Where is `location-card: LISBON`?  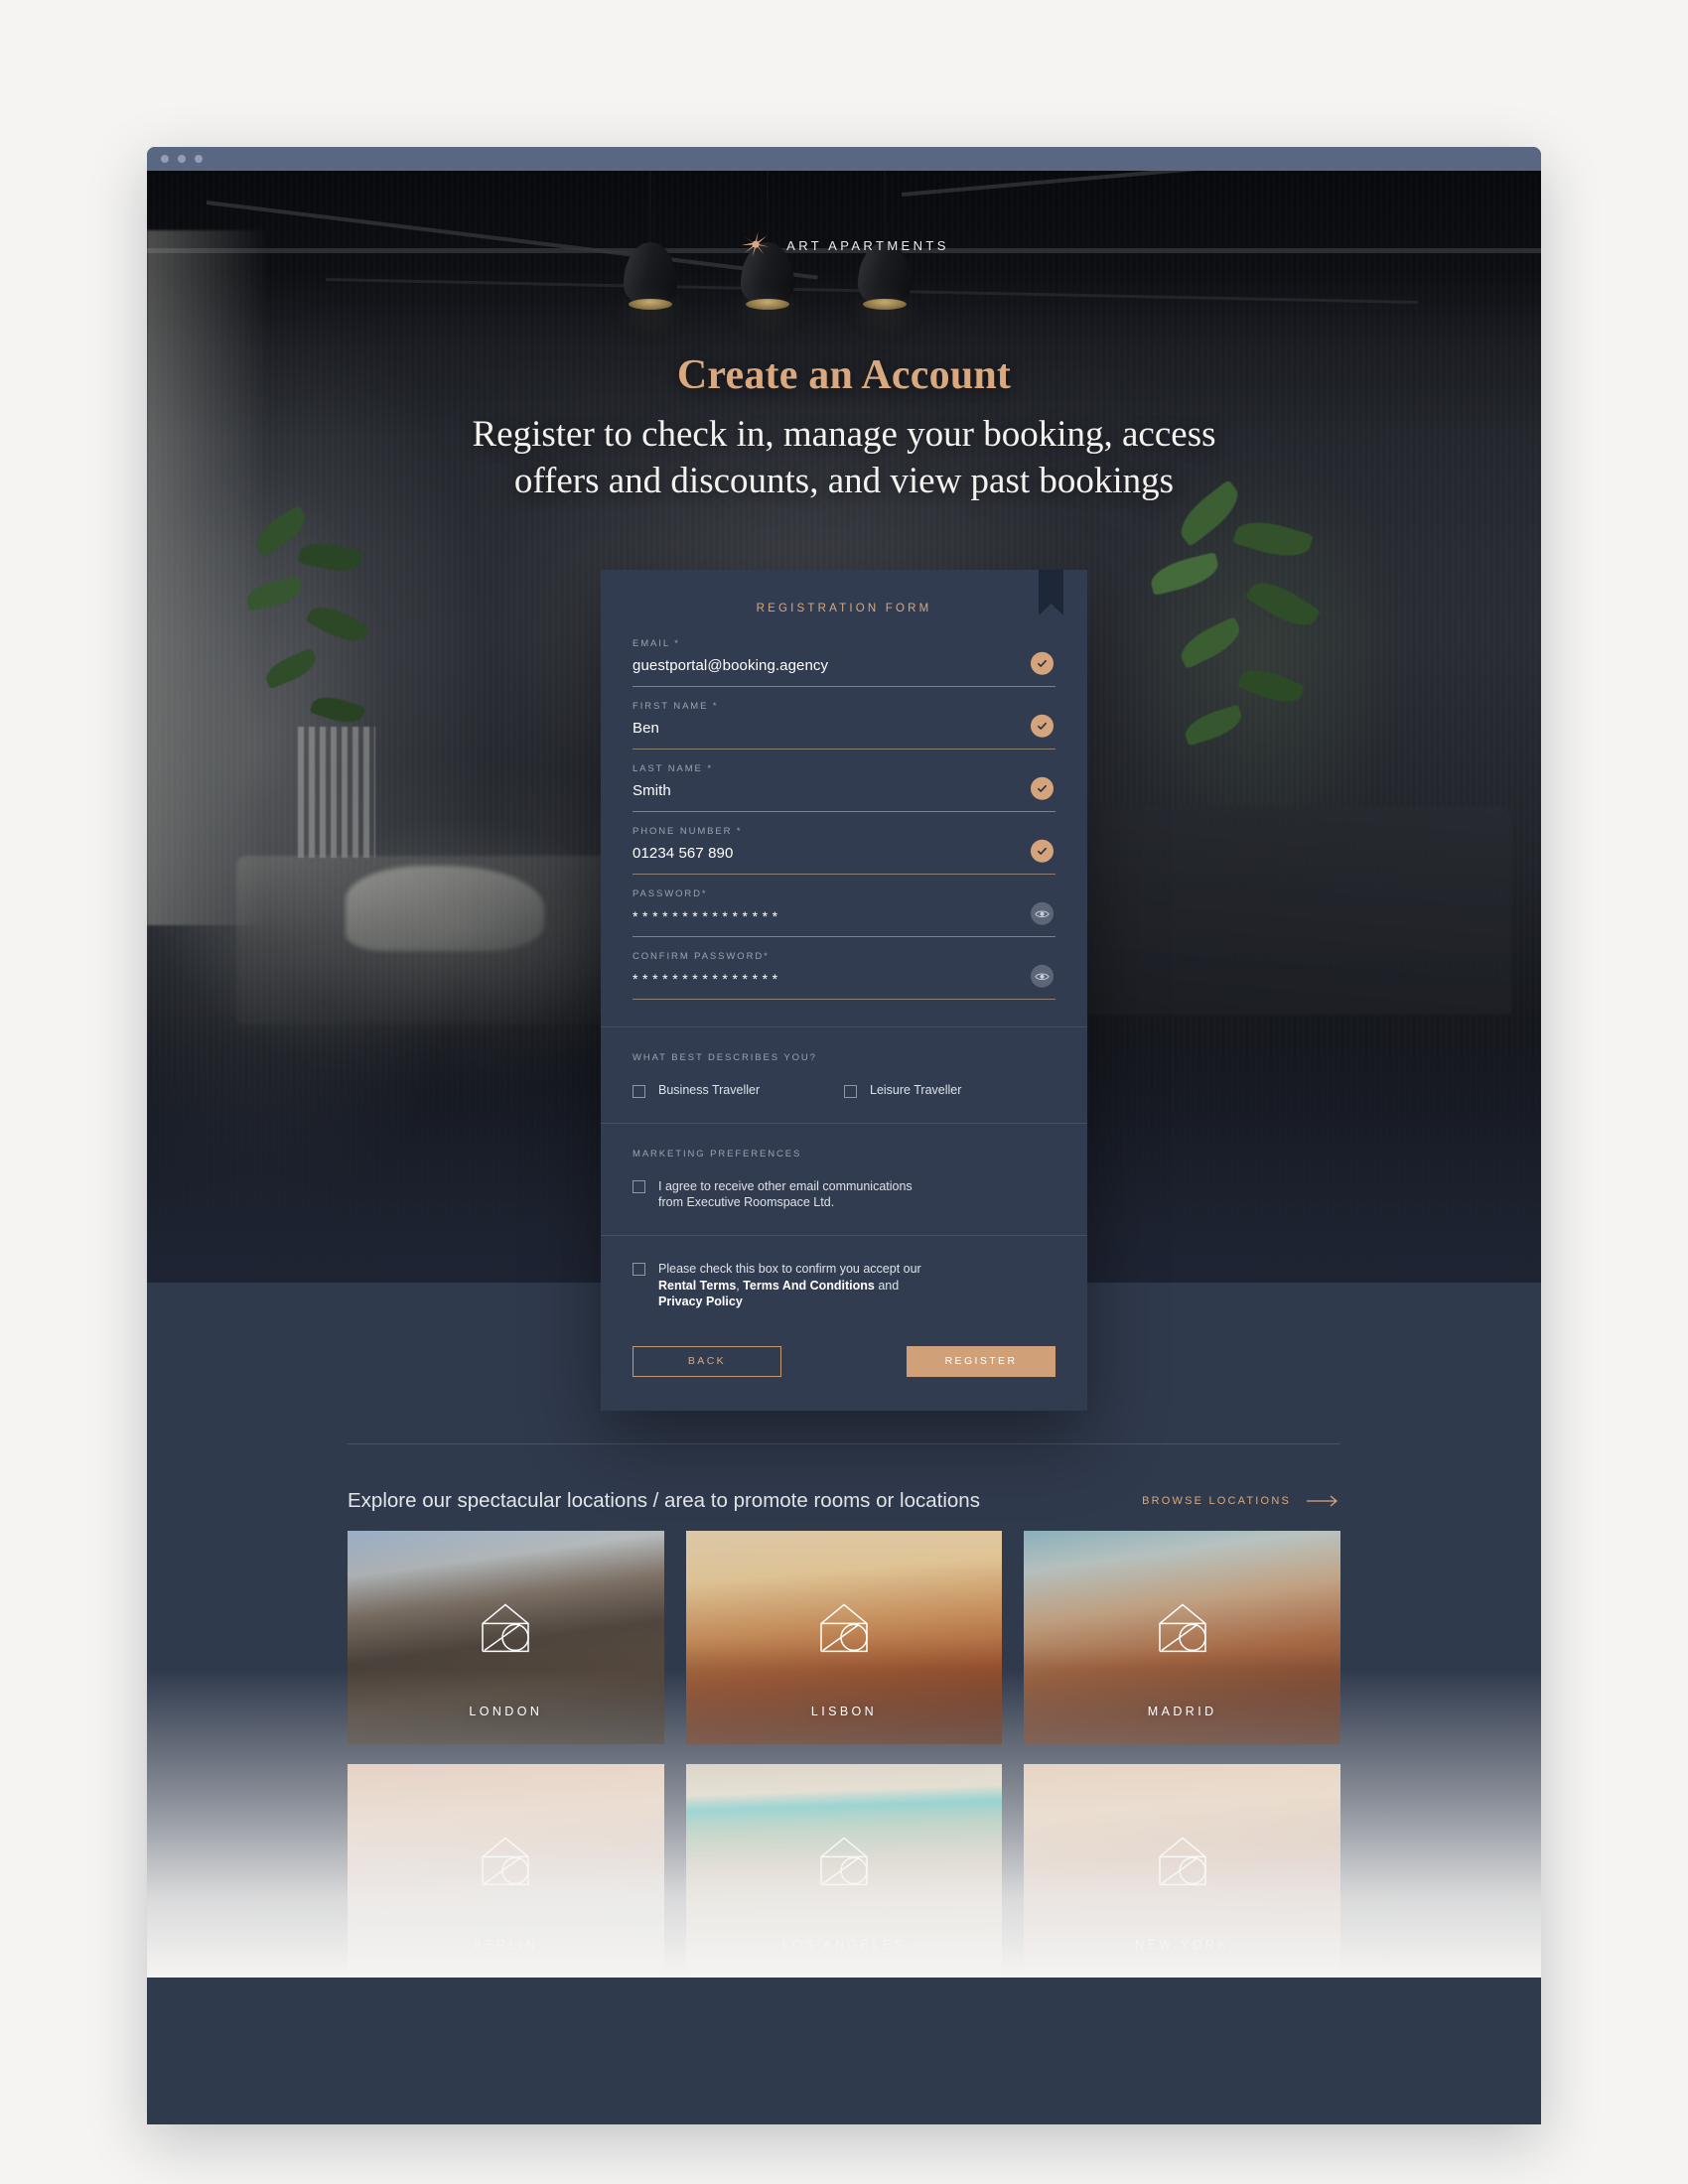
location-card: LISBON is located at coordinates (844, 1637).